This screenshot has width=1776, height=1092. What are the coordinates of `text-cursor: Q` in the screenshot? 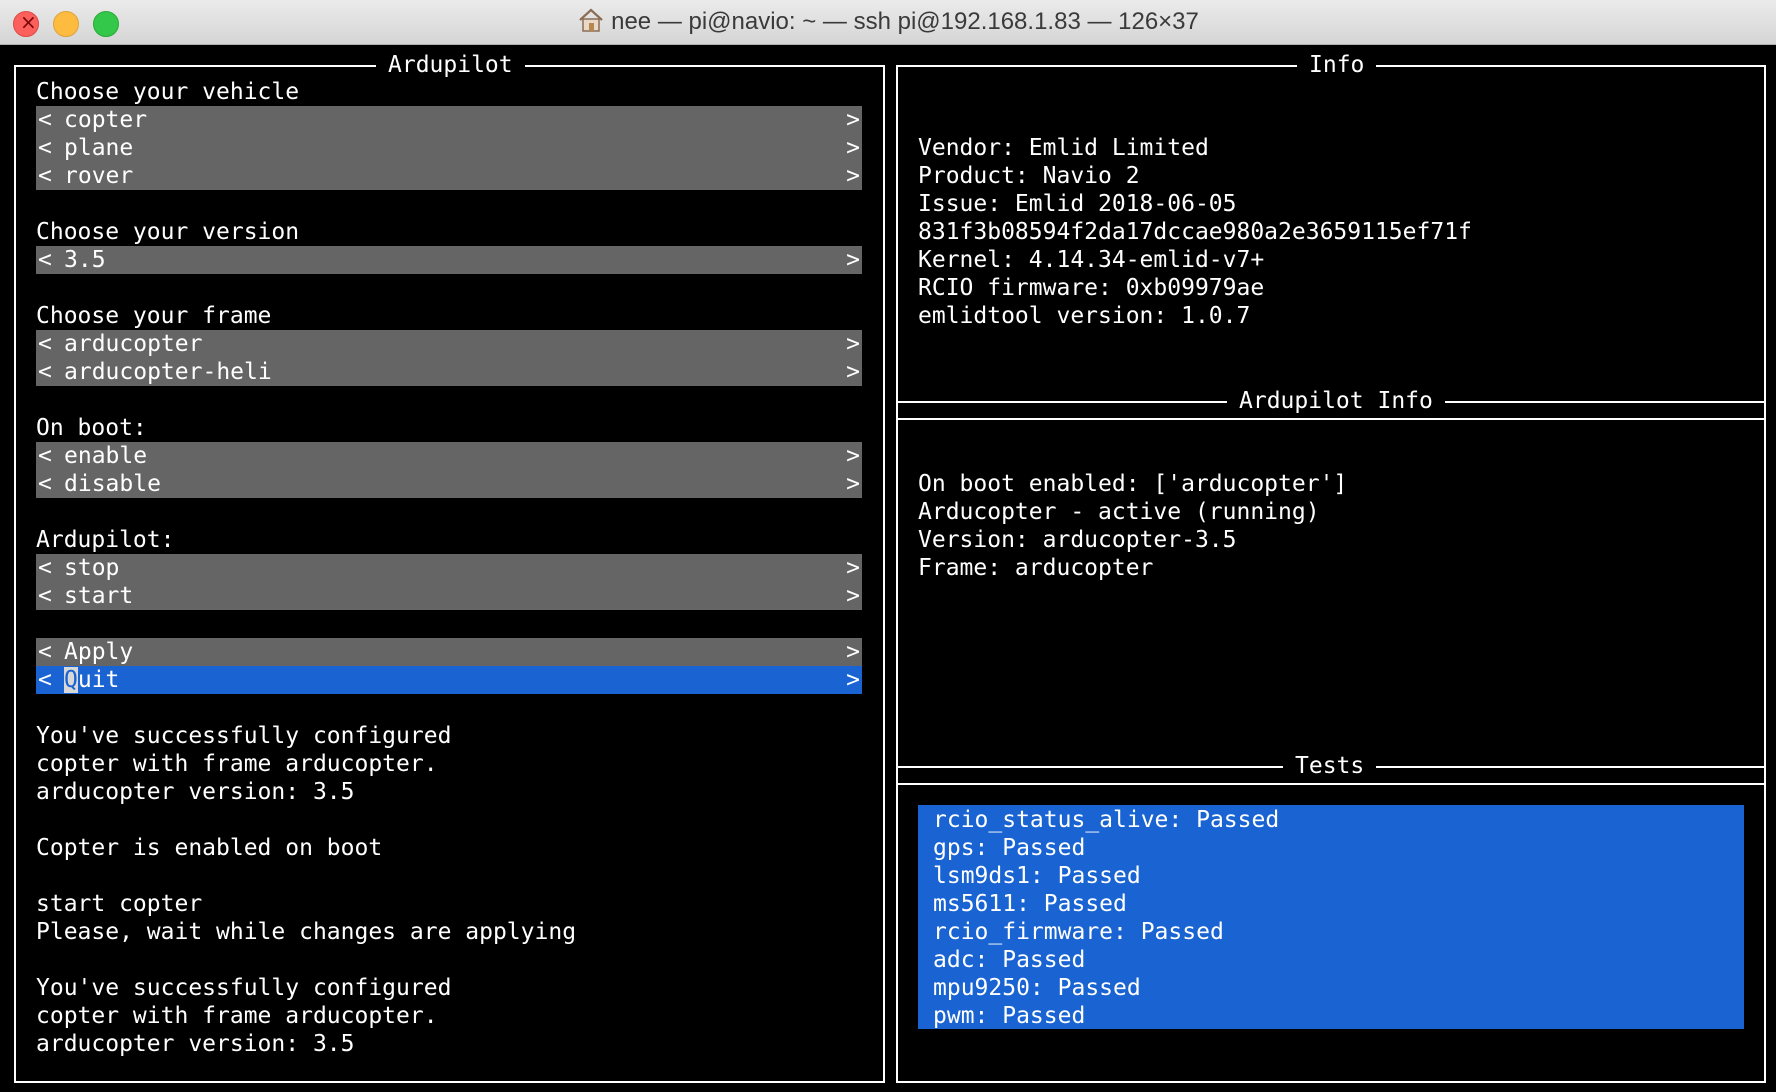 It's located at (71, 680).